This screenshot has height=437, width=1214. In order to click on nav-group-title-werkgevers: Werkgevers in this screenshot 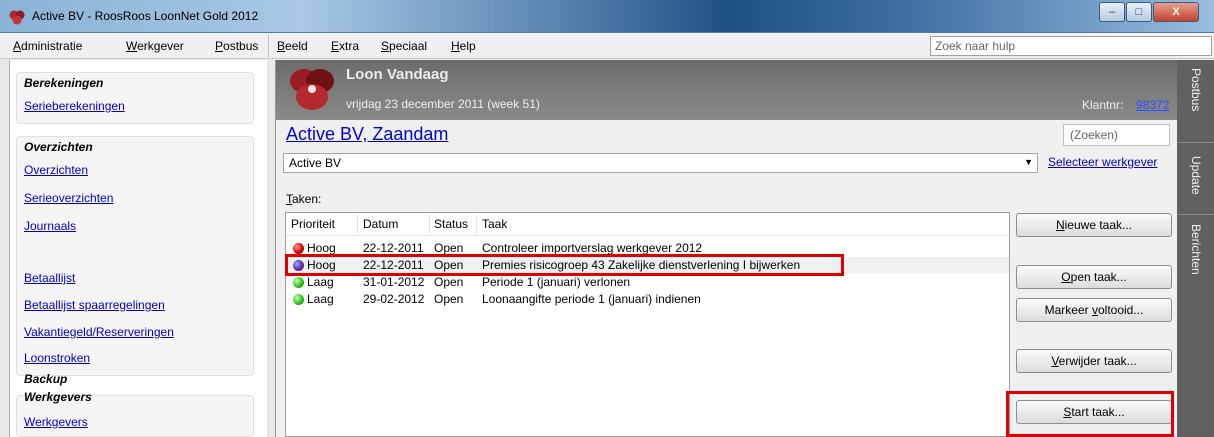, I will do `click(58, 397)`.